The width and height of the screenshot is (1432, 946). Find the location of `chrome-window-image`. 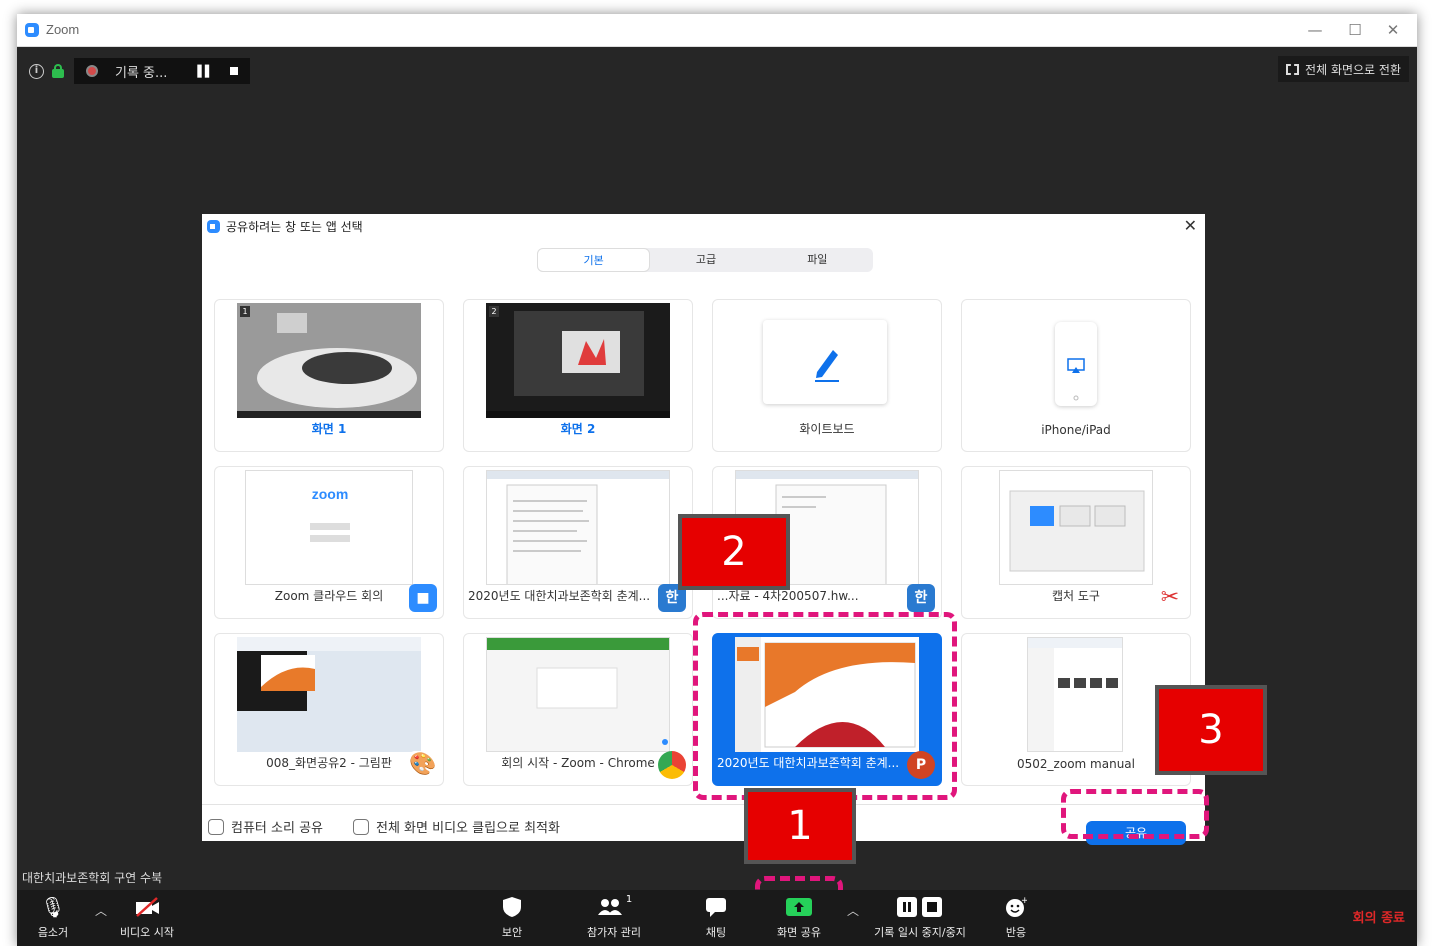

chrome-window-image is located at coordinates (578, 694).